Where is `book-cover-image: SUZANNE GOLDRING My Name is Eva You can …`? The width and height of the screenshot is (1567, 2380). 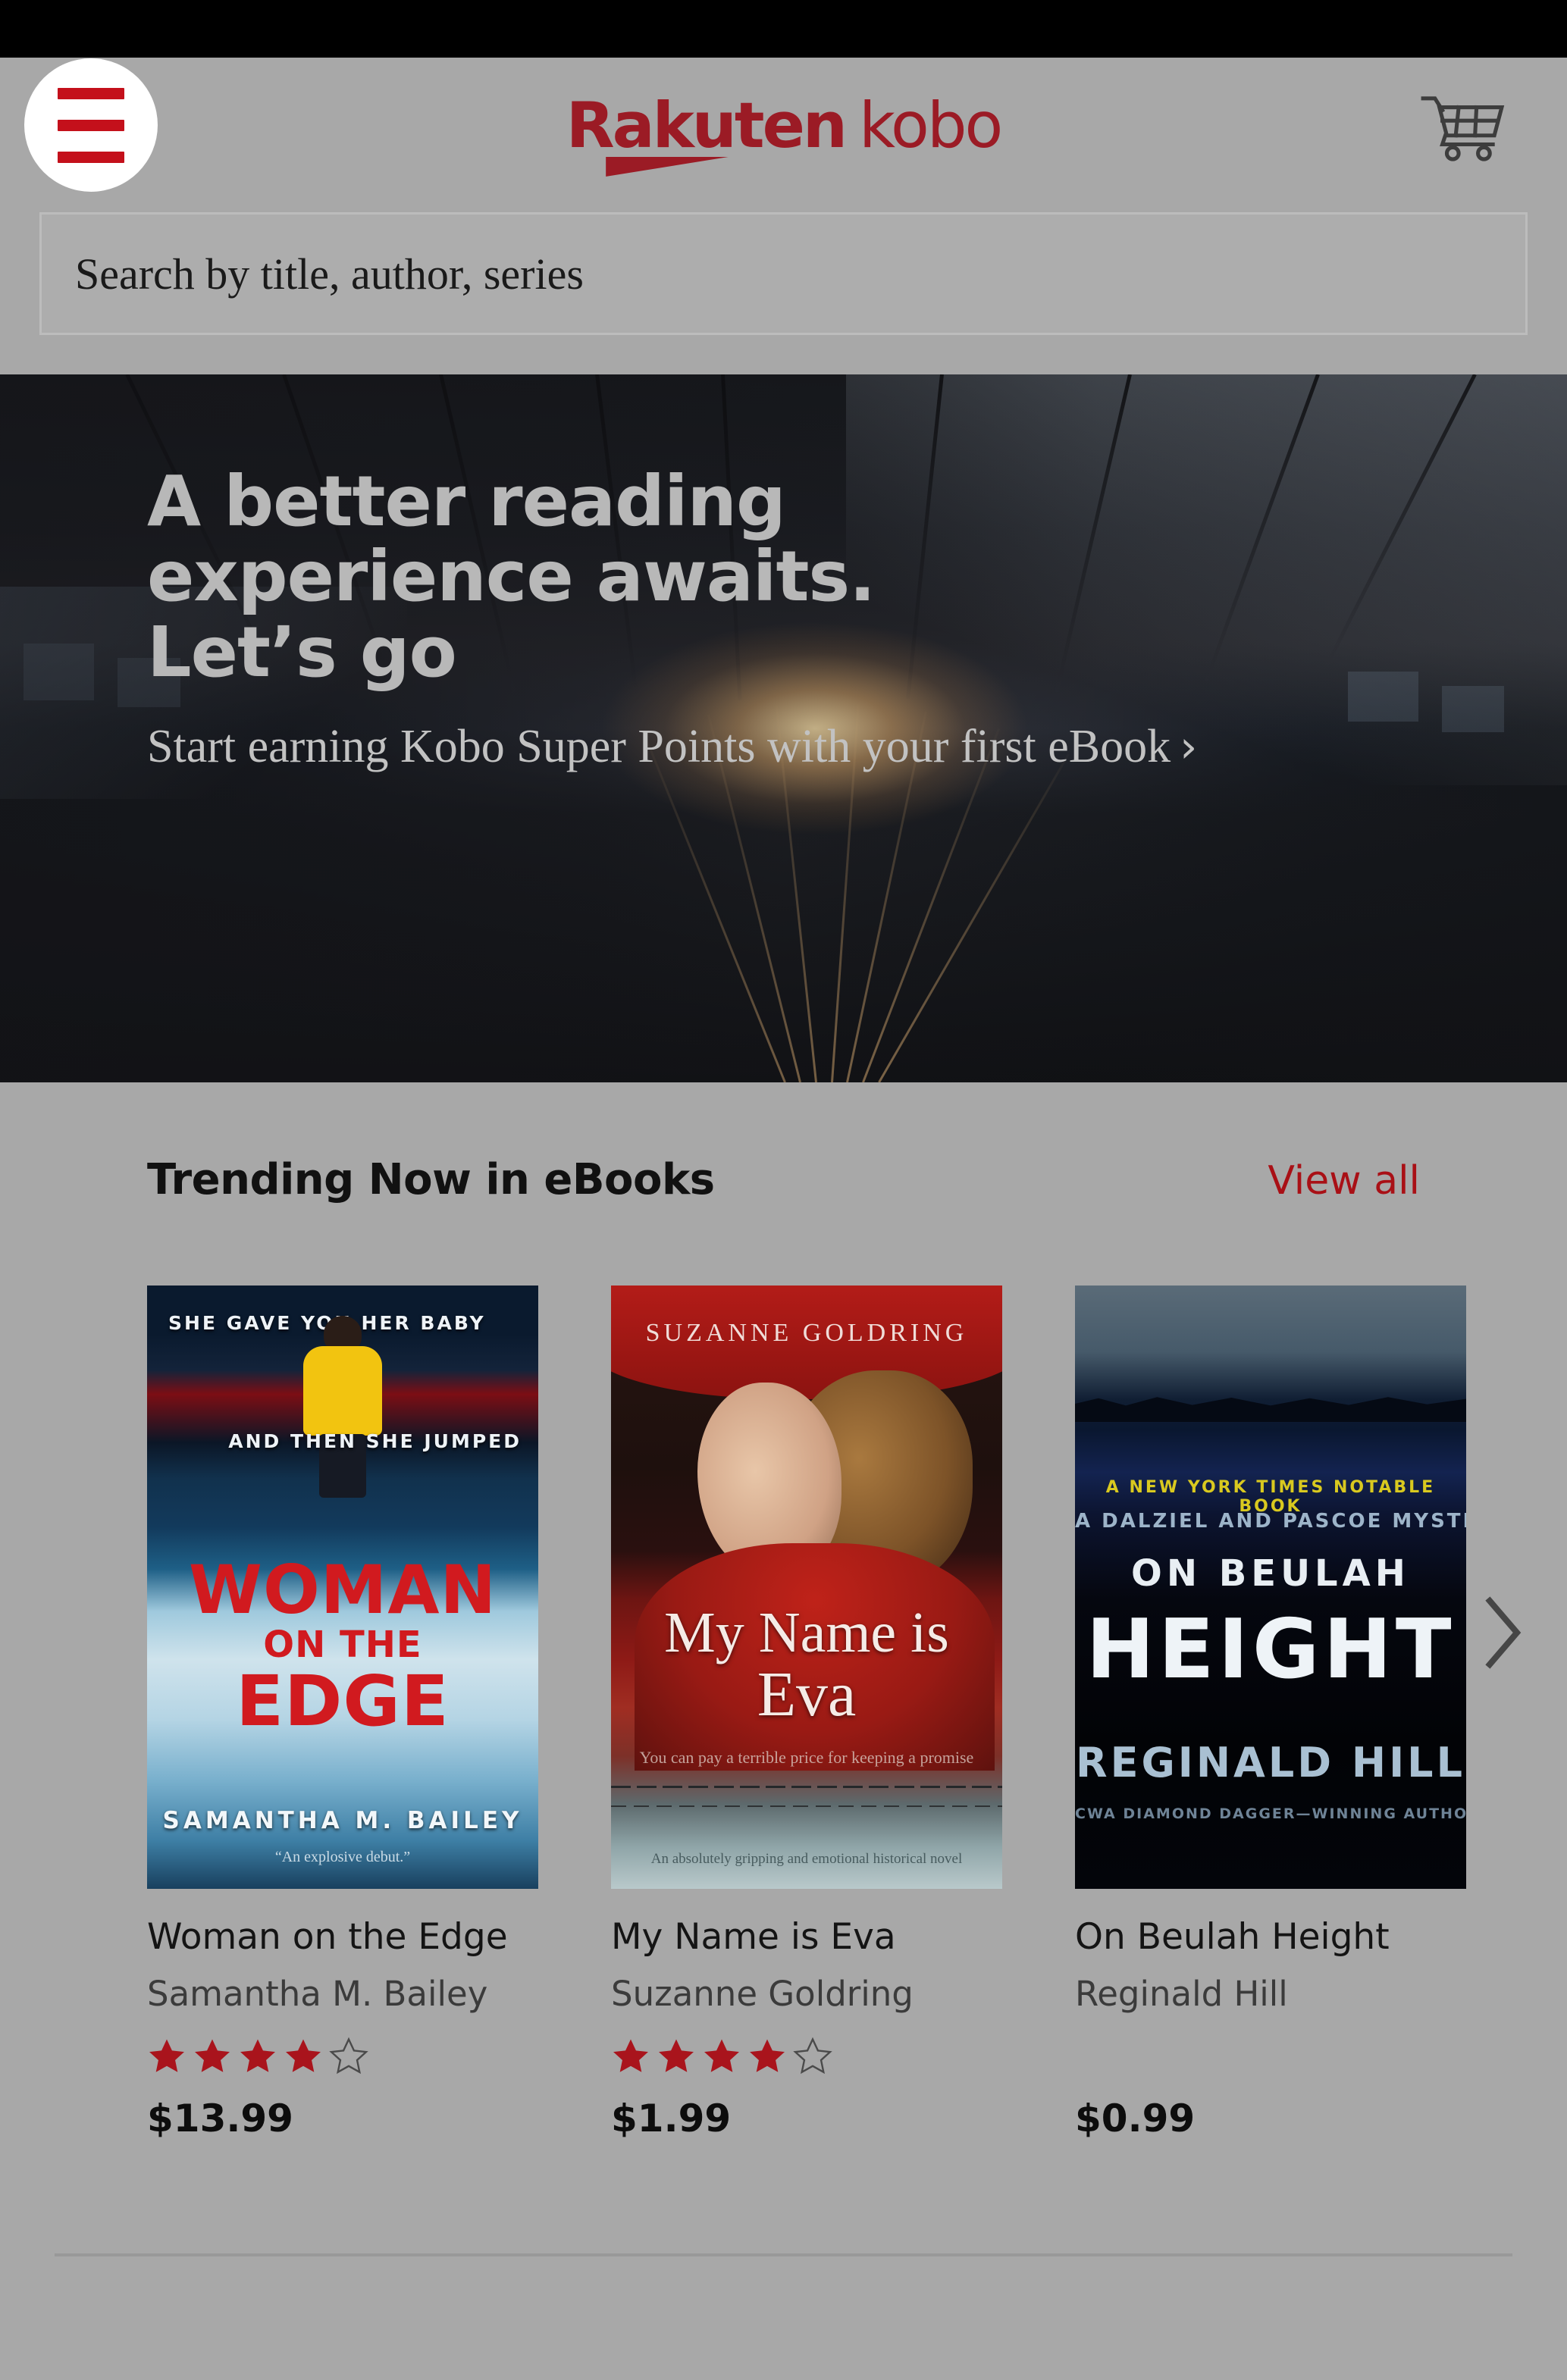 book-cover-image: SUZANNE GOLDRING My Name is Eva You can … is located at coordinates (806, 1587).